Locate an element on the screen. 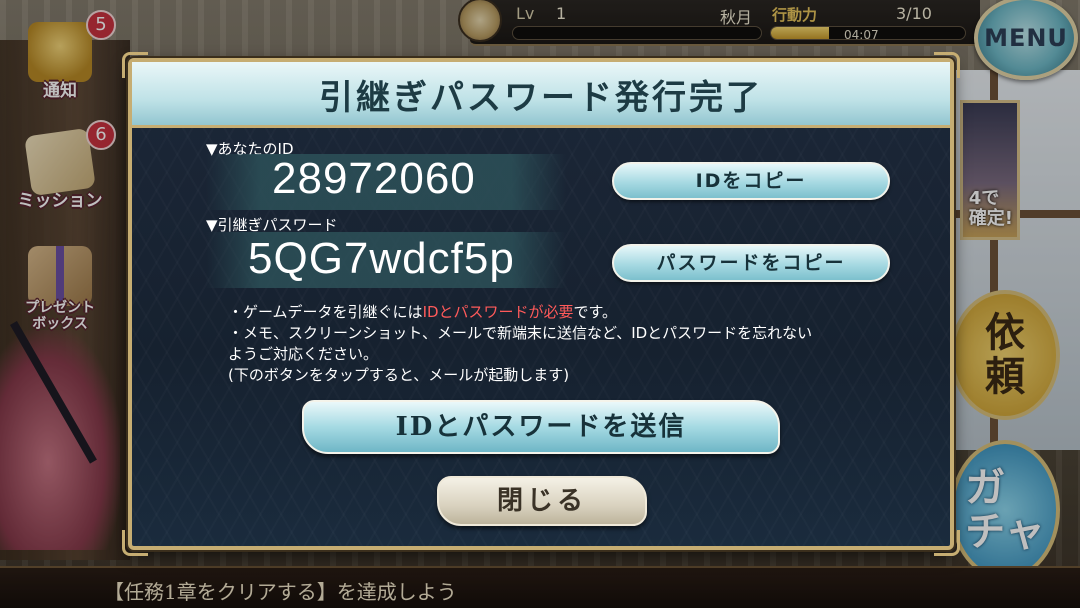 The image size is (1080, 608). close-button: 閉じる is located at coordinates (542, 501).